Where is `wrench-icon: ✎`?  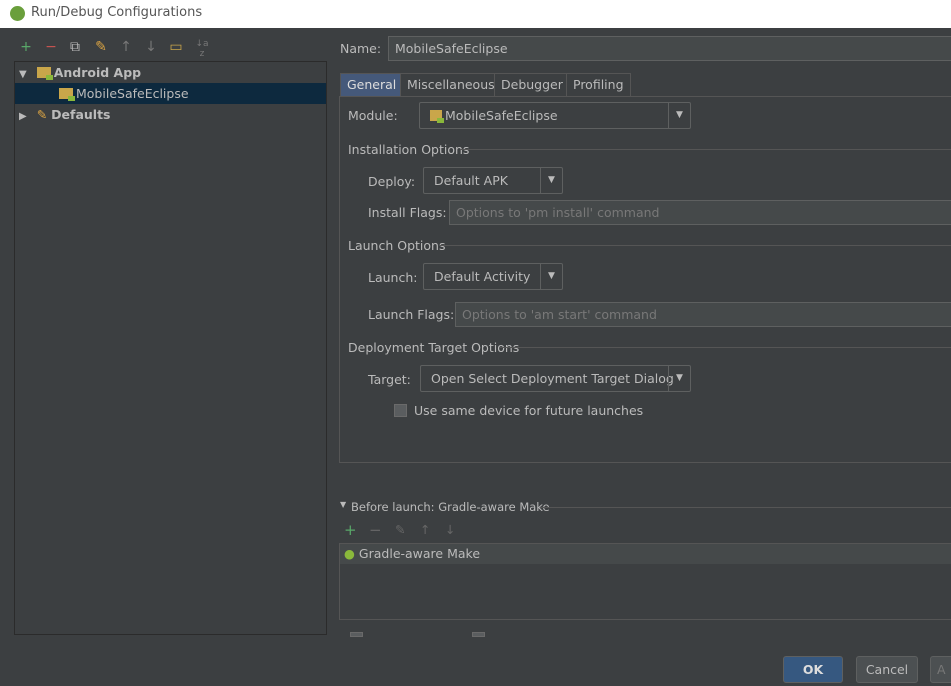
wrench-icon: ✎ is located at coordinates (42, 114).